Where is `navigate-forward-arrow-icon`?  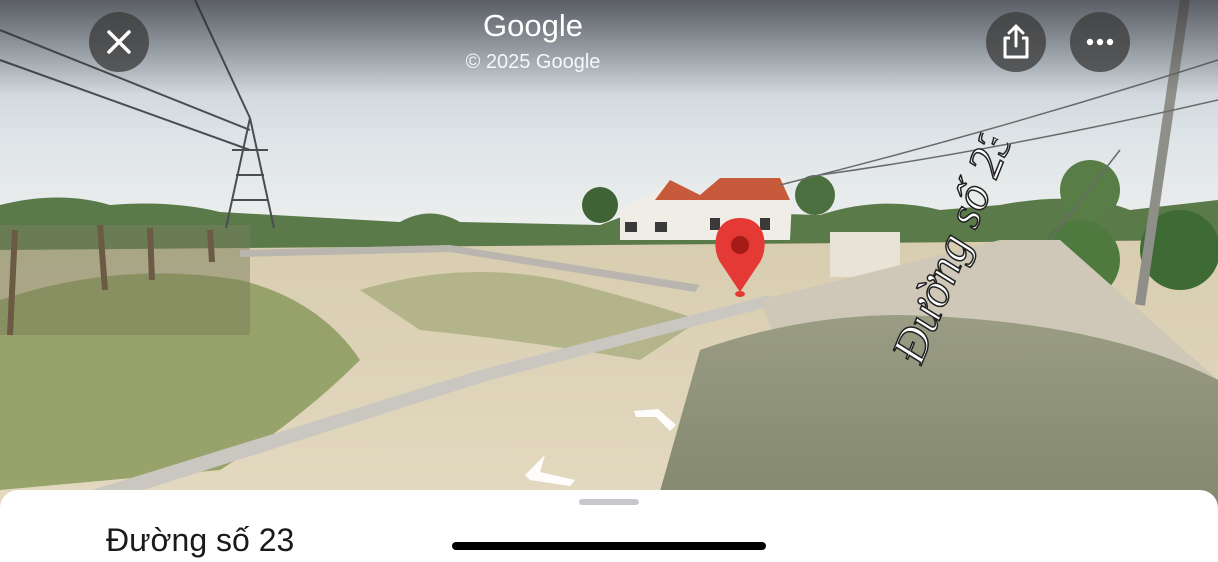 navigate-forward-arrow-icon is located at coordinates (655, 420).